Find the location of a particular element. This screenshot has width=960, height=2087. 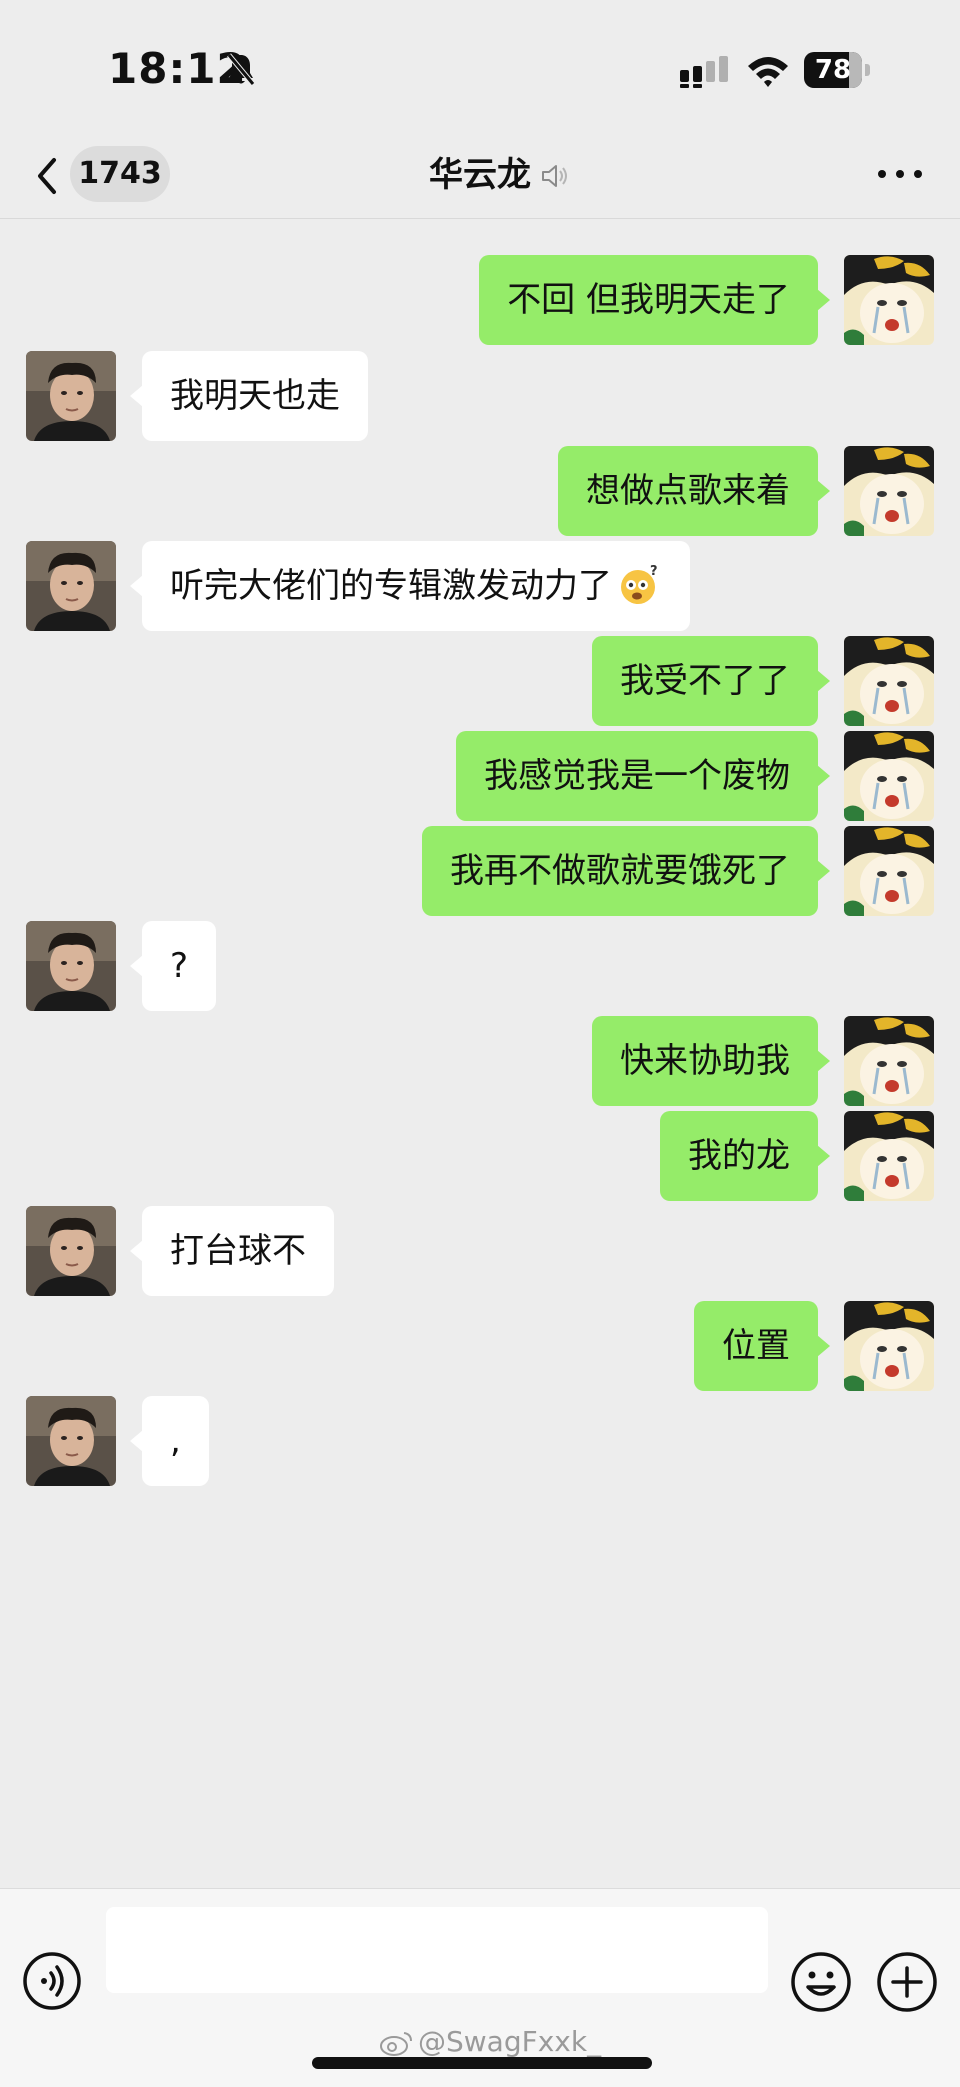

cellular-signal-icon is located at coordinates (704, 72).